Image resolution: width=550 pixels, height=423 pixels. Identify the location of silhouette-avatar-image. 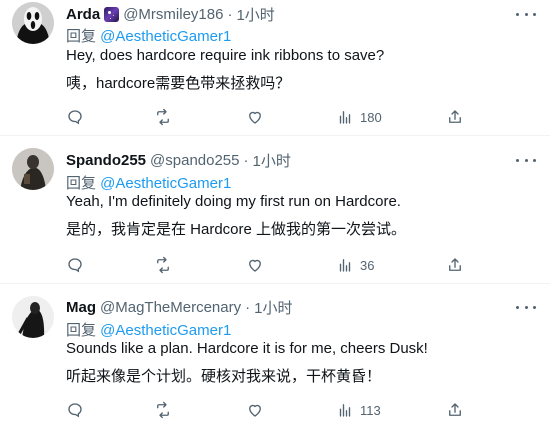
(33, 317).